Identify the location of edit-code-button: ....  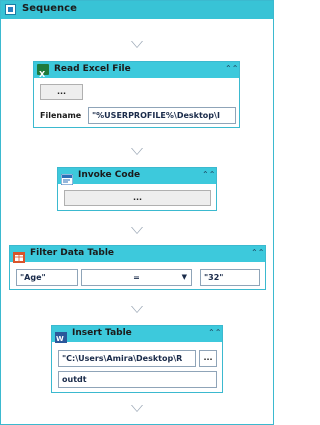
(137, 198).